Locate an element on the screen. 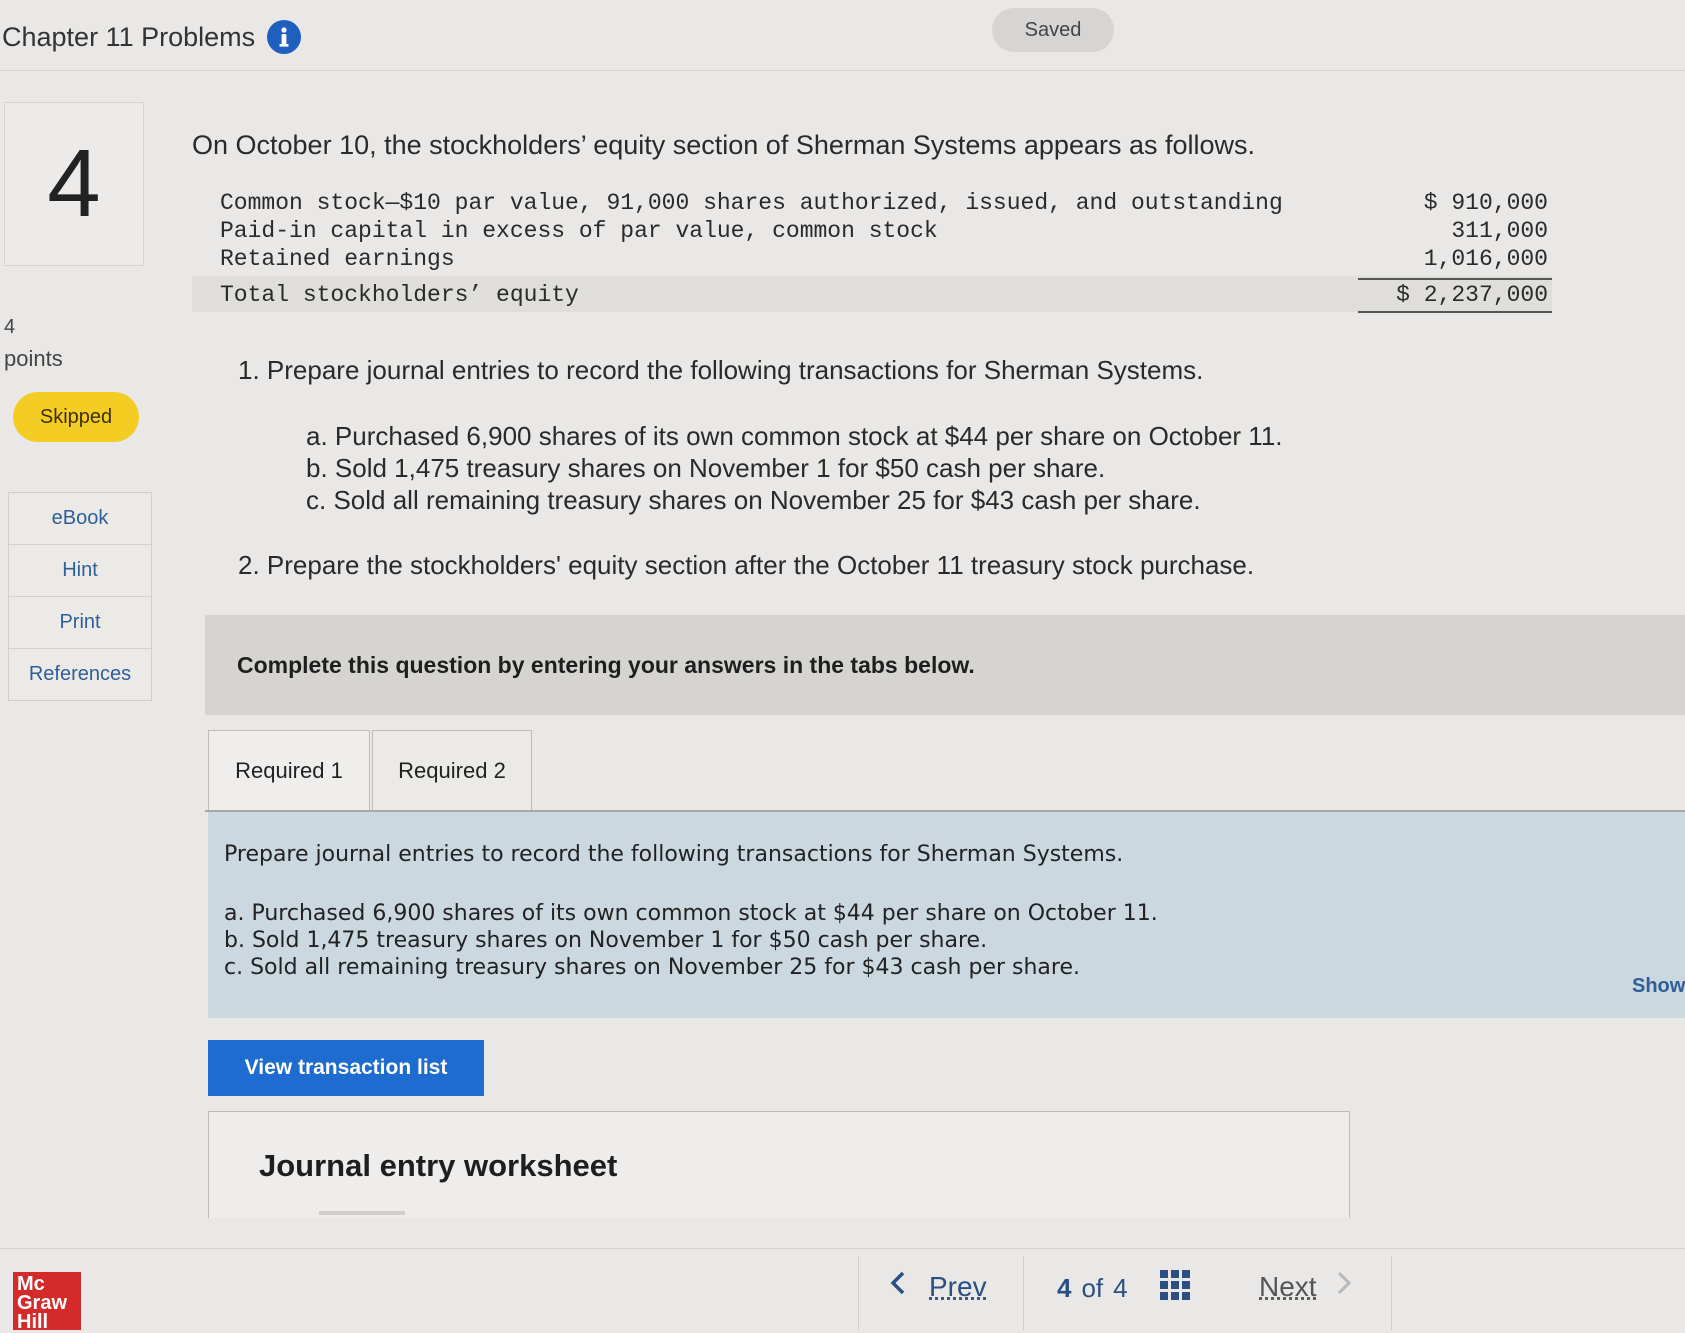  page-header: Chapter 11 Problems is located at coordinates (152, 37).